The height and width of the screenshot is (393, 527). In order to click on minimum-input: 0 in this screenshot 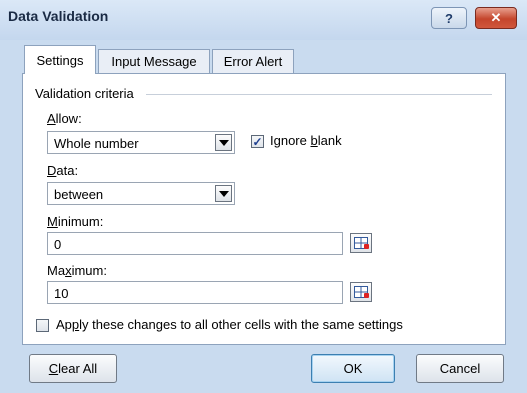, I will do `click(195, 243)`.